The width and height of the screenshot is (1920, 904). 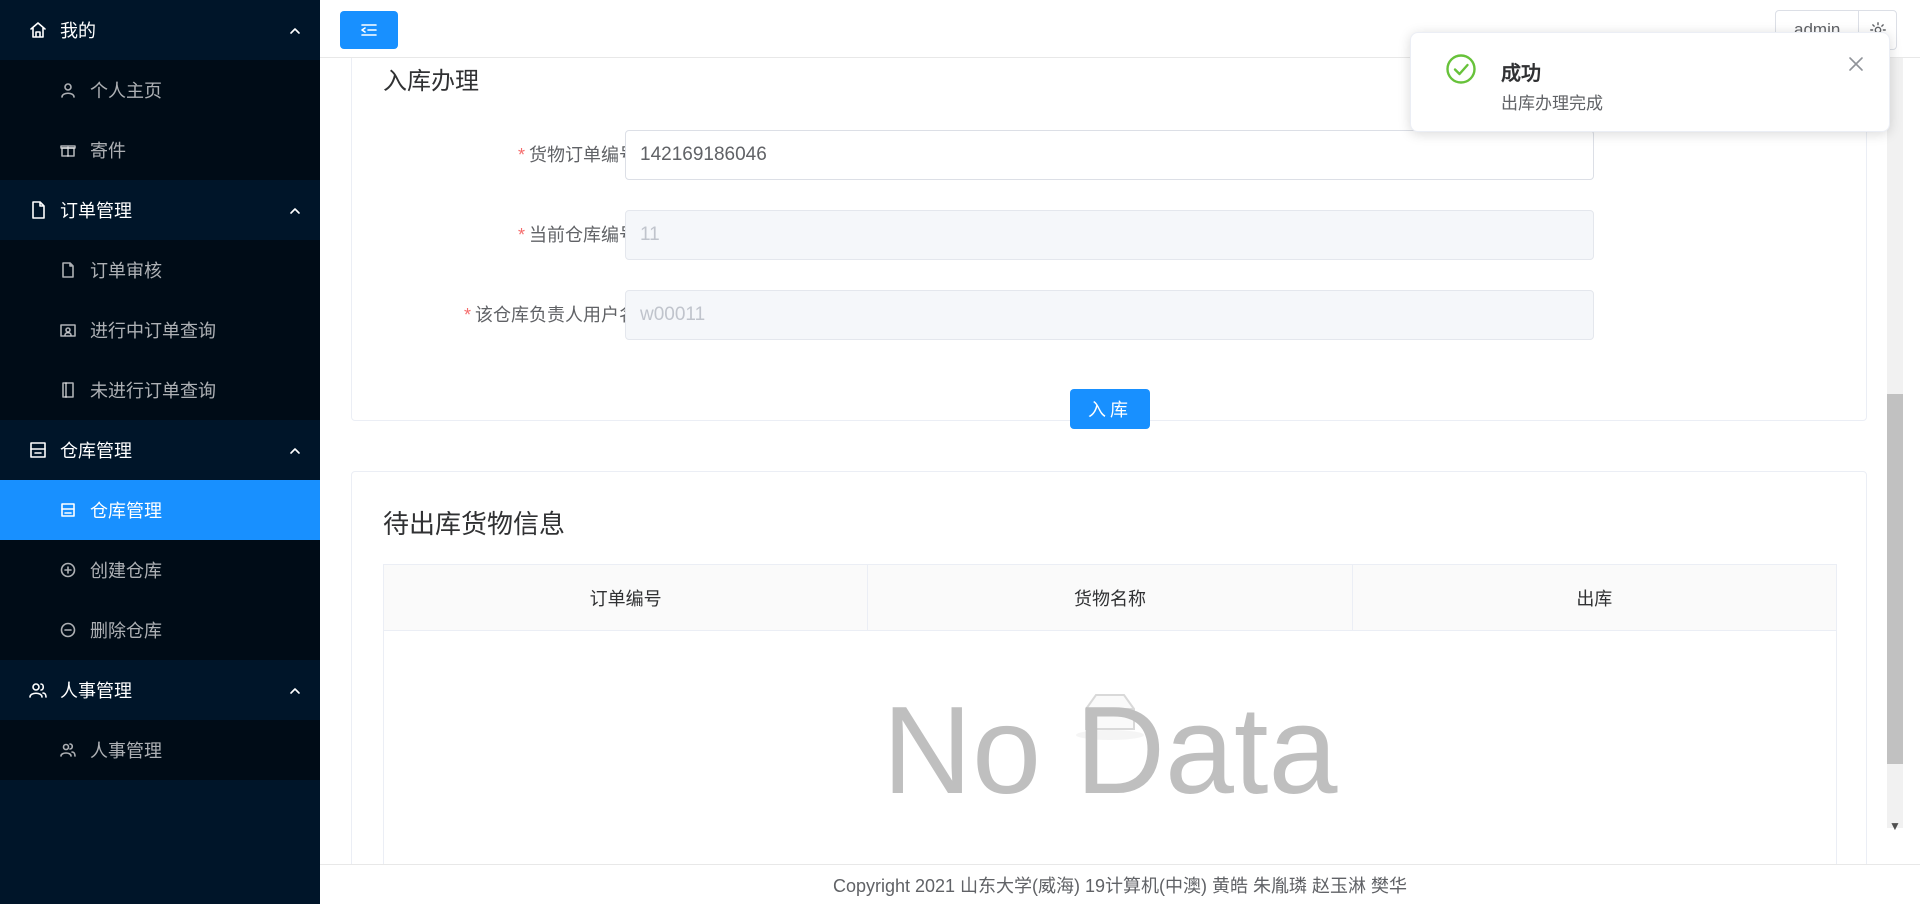 What do you see at coordinates (1856, 64) in the screenshot?
I see `close-icon` at bounding box center [1856, 64].